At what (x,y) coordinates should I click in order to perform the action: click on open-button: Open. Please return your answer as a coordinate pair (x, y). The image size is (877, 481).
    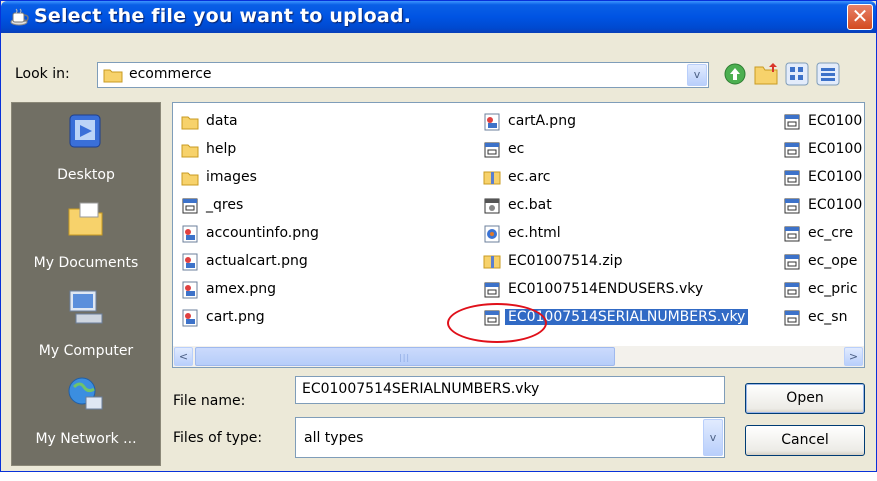
    Looking at the image, I should click on (805, 398).